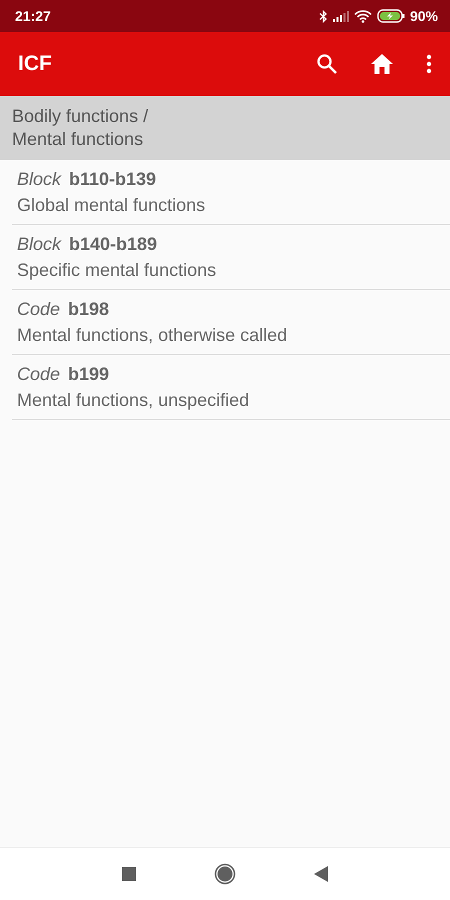 The image size is (450, 900). I want to click on entry-title: Mental functions, otherwise called, so click(152, 335).